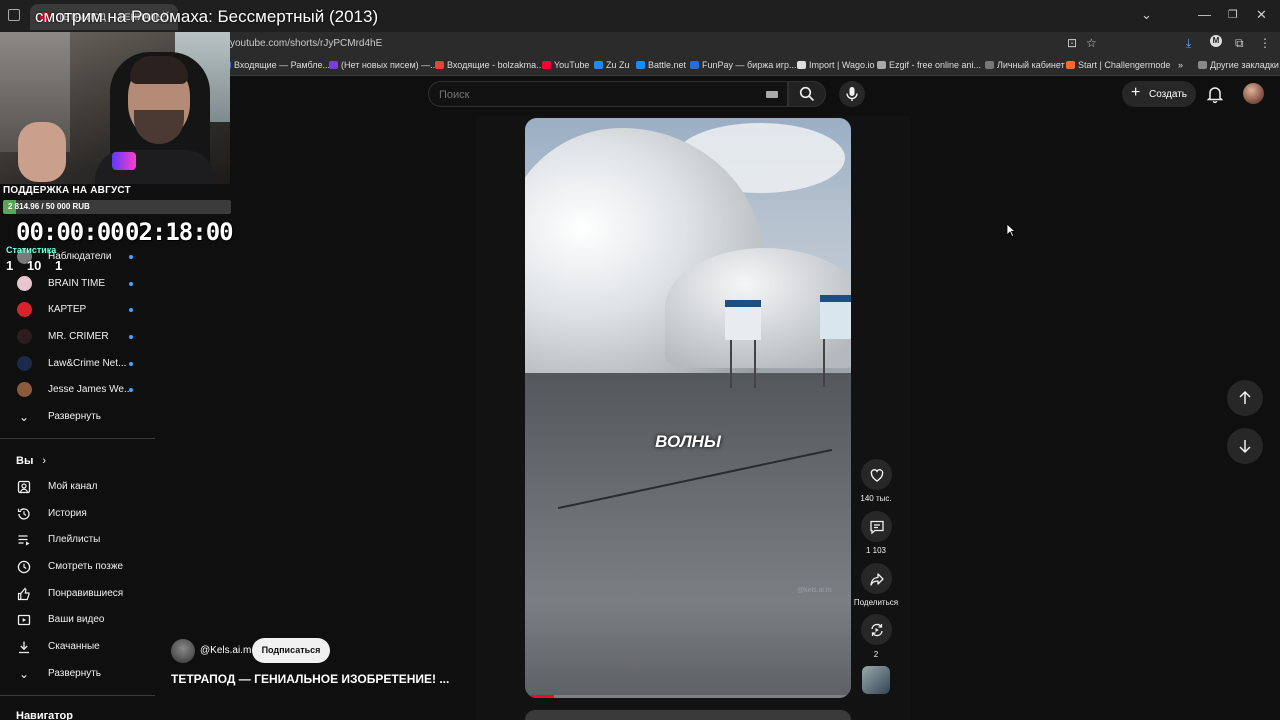  Describe the element at coordinates (14, 15) in the screenshot. I see `tab-actions-icon` at that location.